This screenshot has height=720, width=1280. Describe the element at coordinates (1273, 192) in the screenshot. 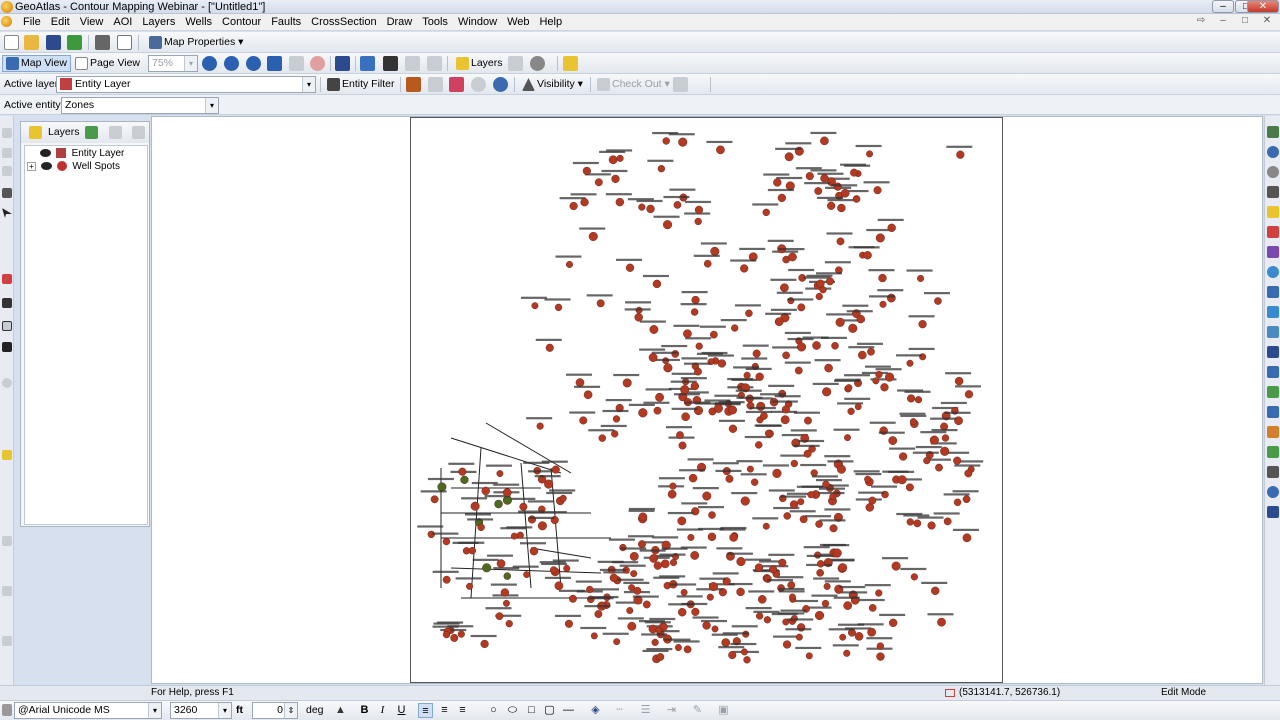

I see `grid-icon` at that location.